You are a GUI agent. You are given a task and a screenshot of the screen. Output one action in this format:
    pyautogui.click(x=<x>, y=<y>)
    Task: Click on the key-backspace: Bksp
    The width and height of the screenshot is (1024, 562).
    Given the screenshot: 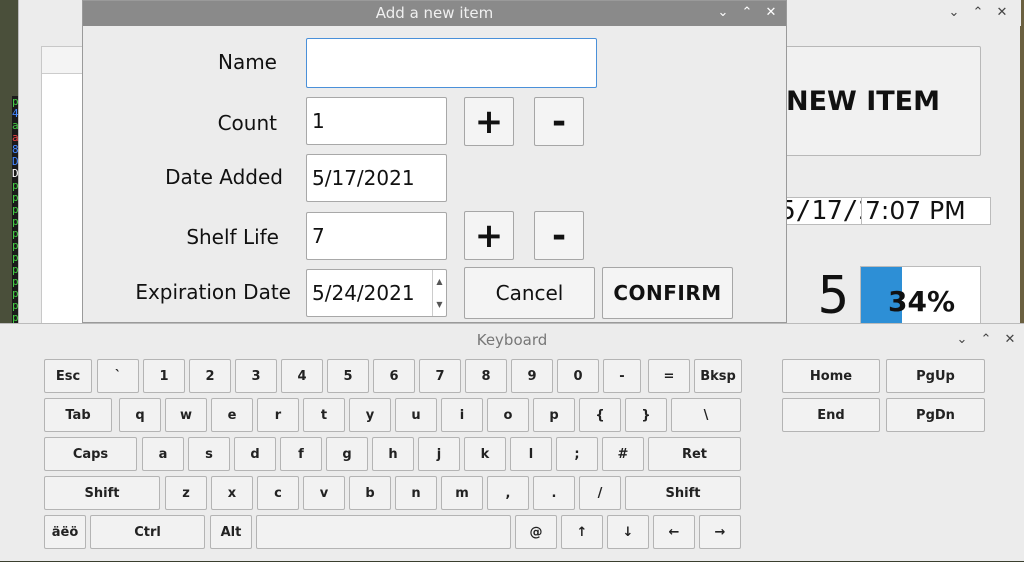 What is the action you would take?
    pyautogui.click(x=718, y=376)
    